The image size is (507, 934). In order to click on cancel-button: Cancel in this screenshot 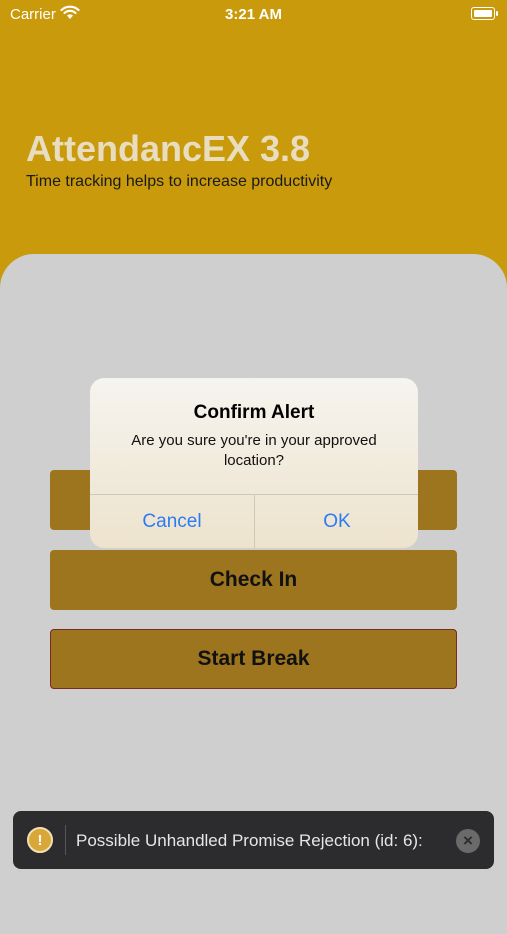, I will do `click(172, 521)`.